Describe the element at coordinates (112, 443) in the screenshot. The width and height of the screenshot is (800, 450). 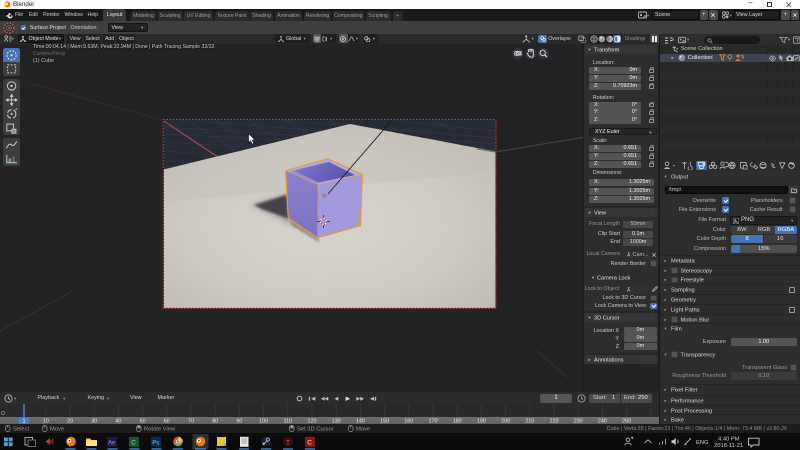
I see `svg-text: Ae` at that location.